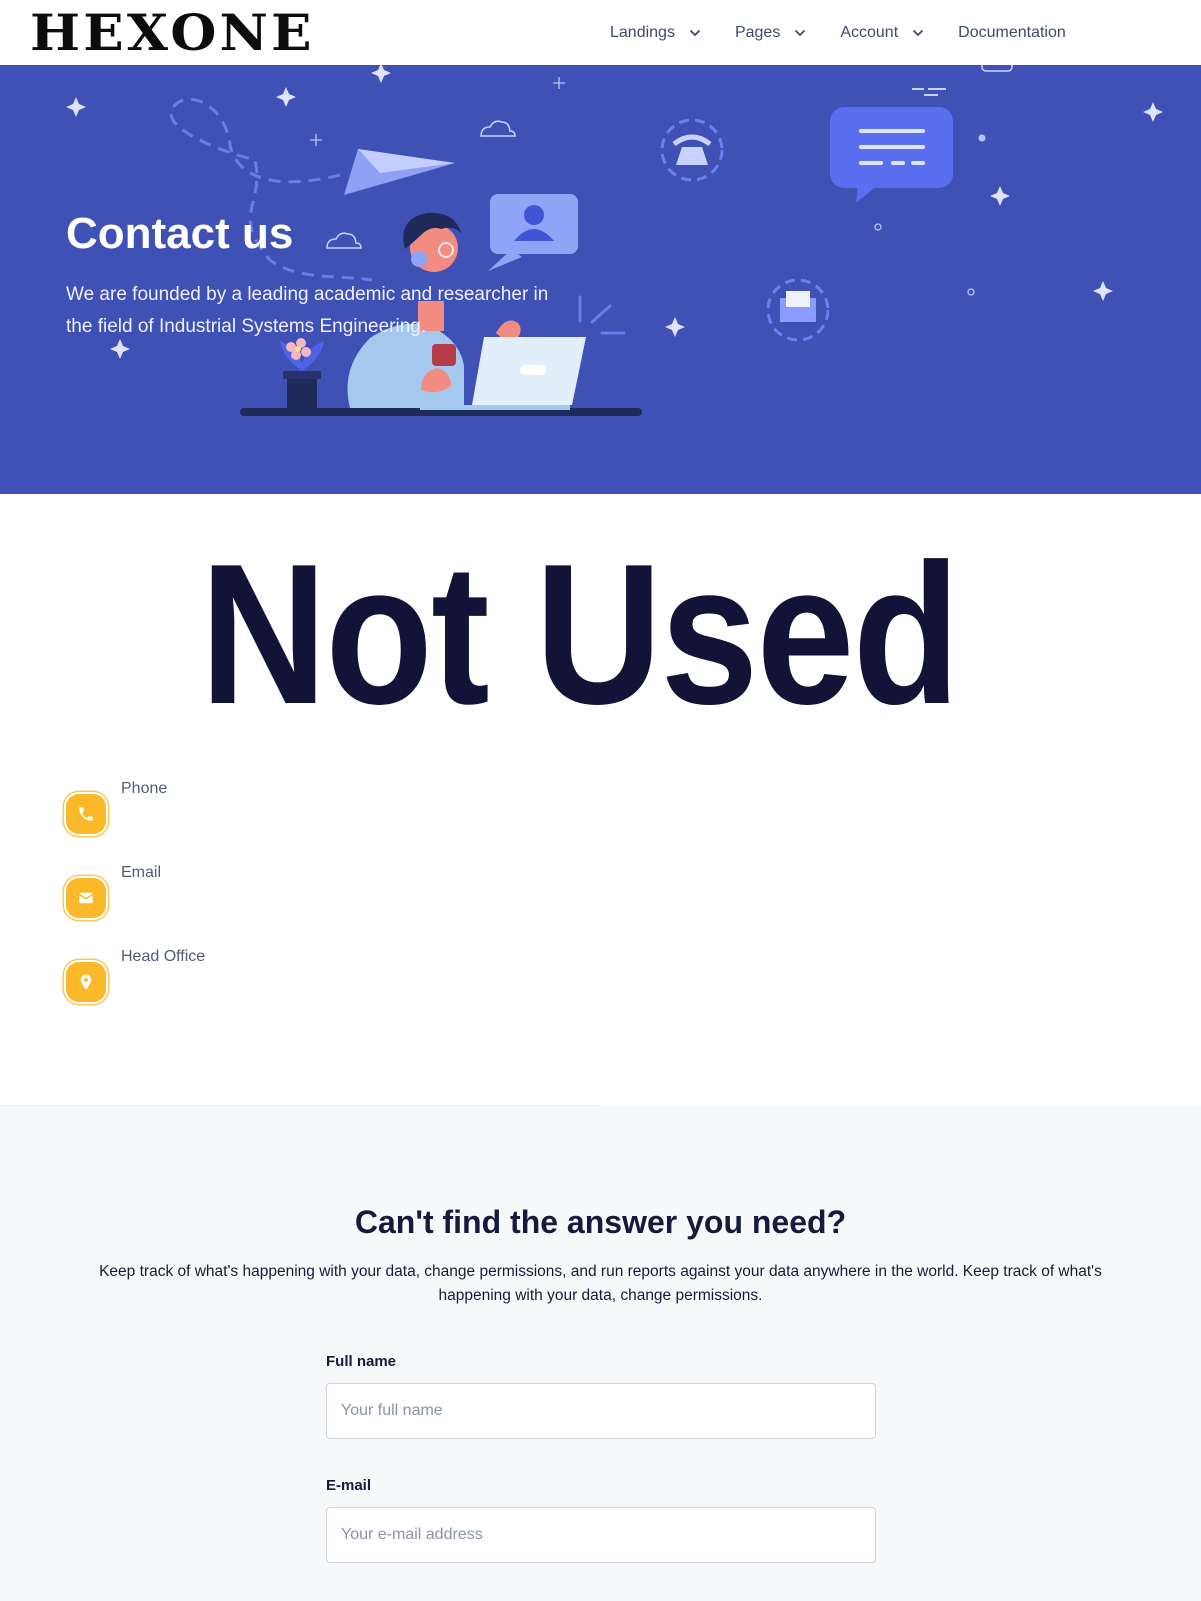  Describe the element at coordinates (113, 891) in the screenshot. I see `contact-item-email: Email` at that location.